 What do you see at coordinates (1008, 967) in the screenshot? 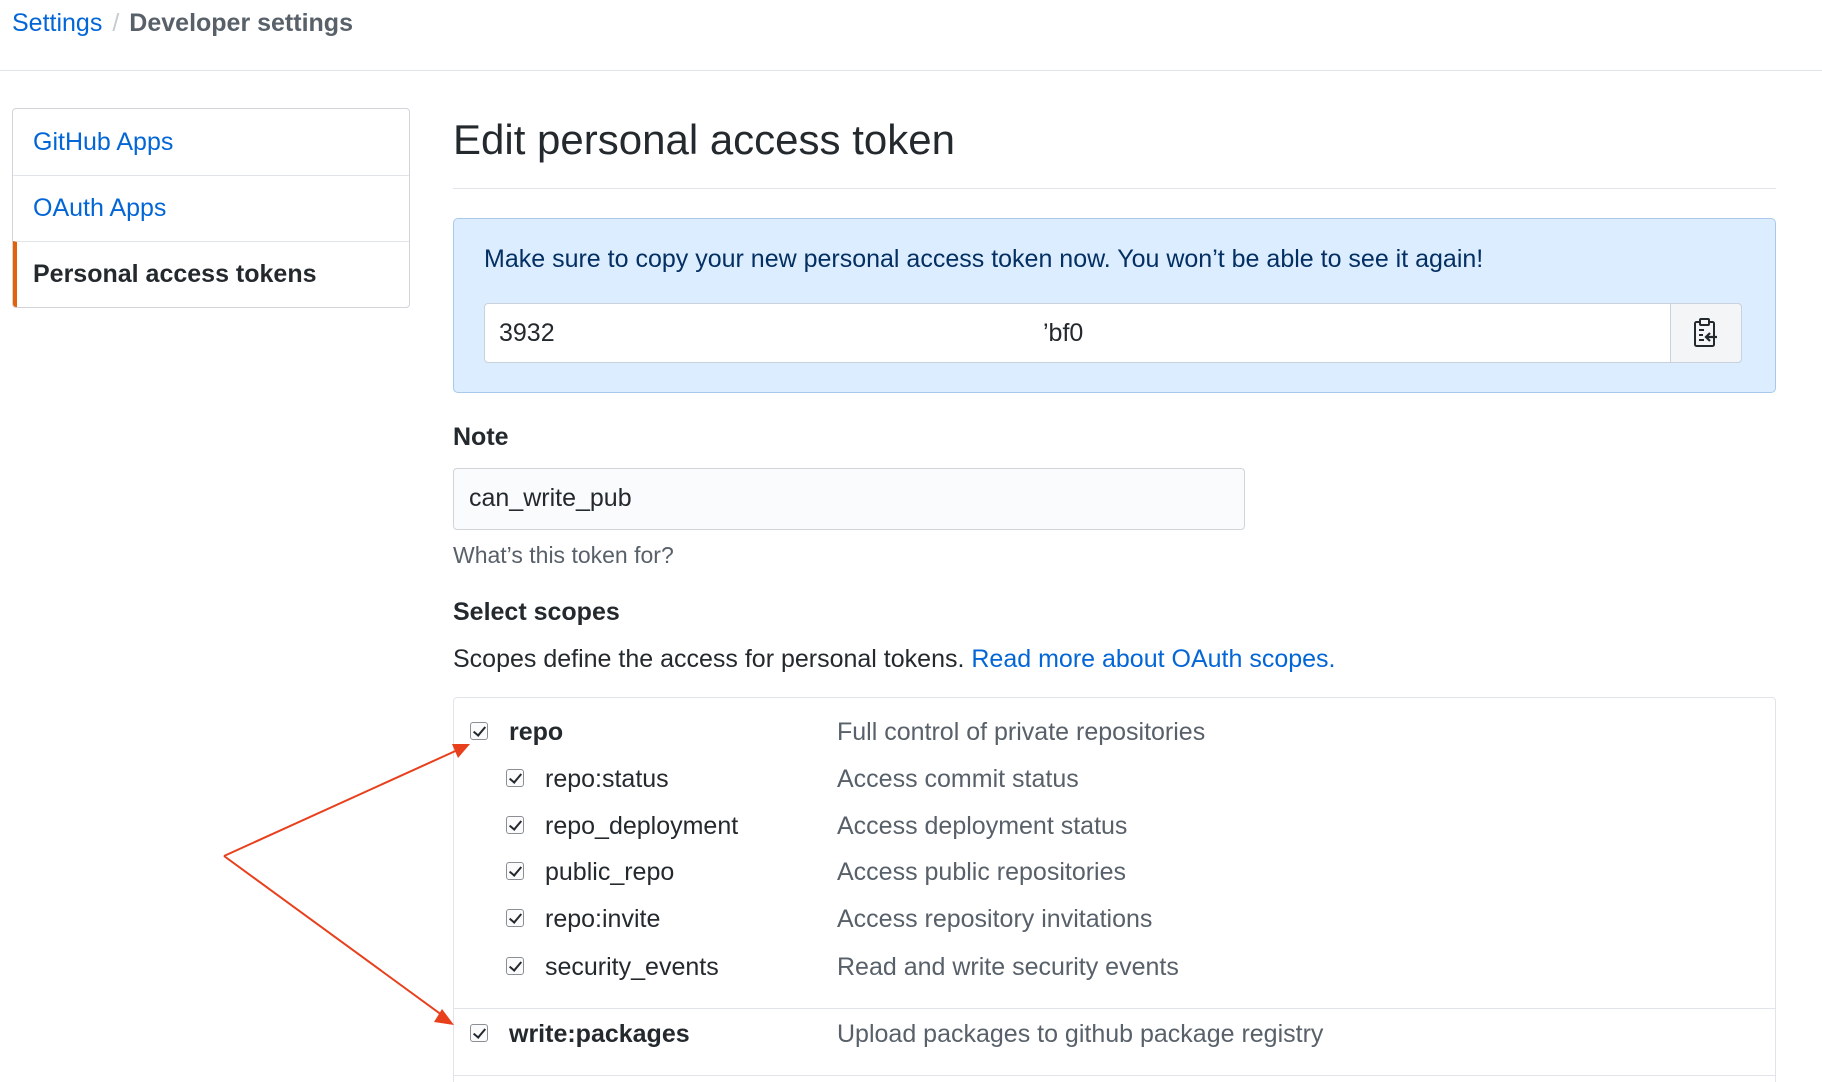
I see `scope-description-security-events: Read and write security events` at bounding box center [1008, 967].